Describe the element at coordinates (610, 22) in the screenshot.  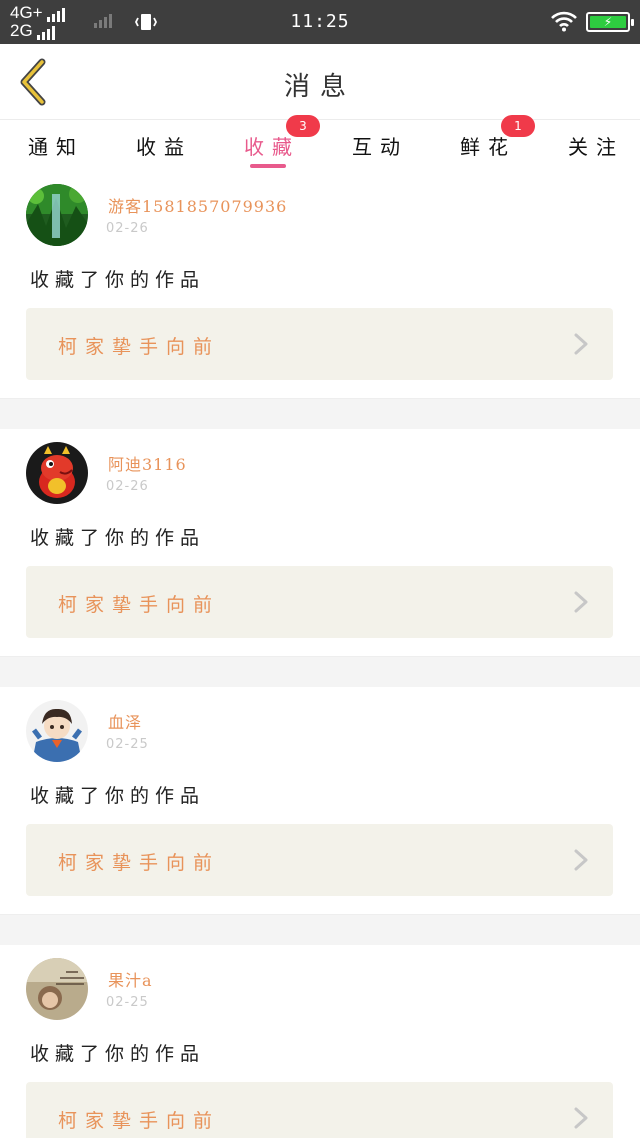
I see `battery-charging-icon: ⚡` at that location.